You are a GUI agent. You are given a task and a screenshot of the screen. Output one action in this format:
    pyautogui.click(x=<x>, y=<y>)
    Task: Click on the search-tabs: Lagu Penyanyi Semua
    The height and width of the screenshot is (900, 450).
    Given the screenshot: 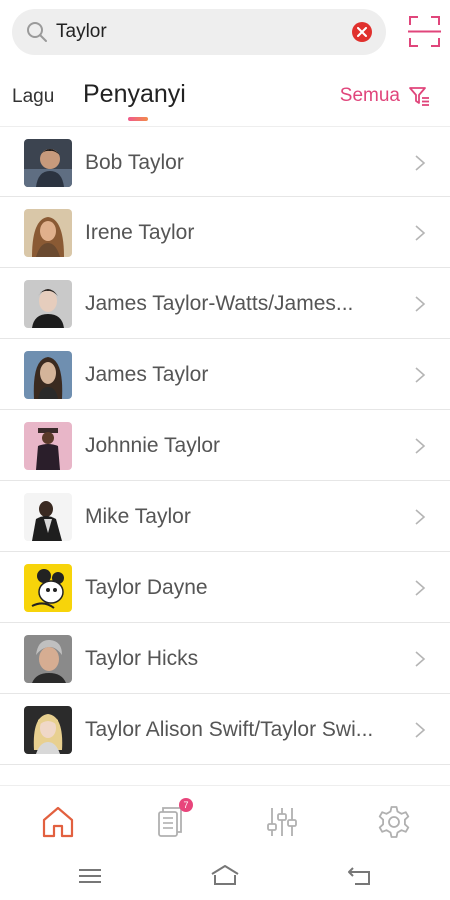 What is the action you would take?
    pyautogui.click(x=225, y=96)
    